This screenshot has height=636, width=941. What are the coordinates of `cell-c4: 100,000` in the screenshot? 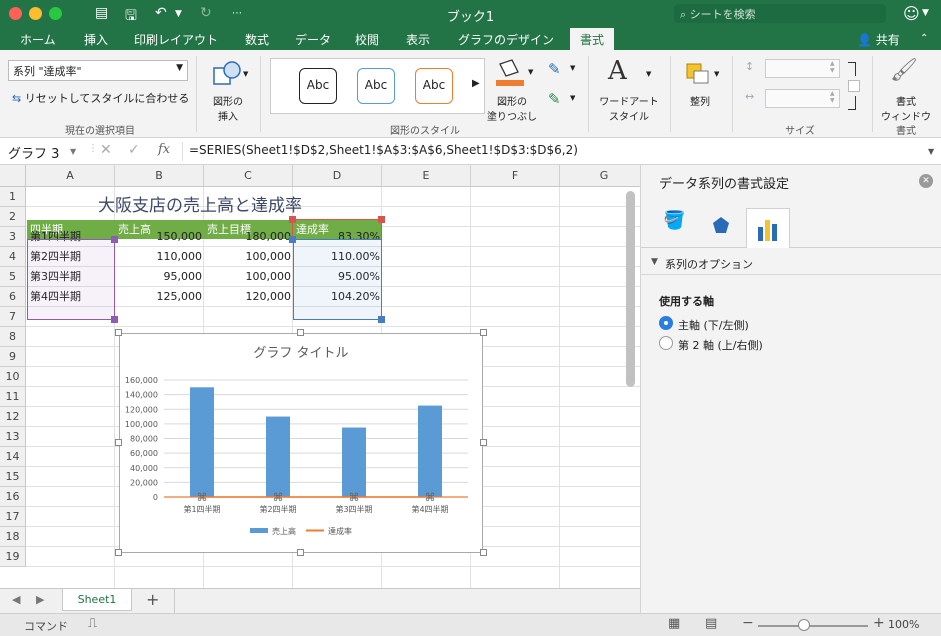 It's located at (249, 257).